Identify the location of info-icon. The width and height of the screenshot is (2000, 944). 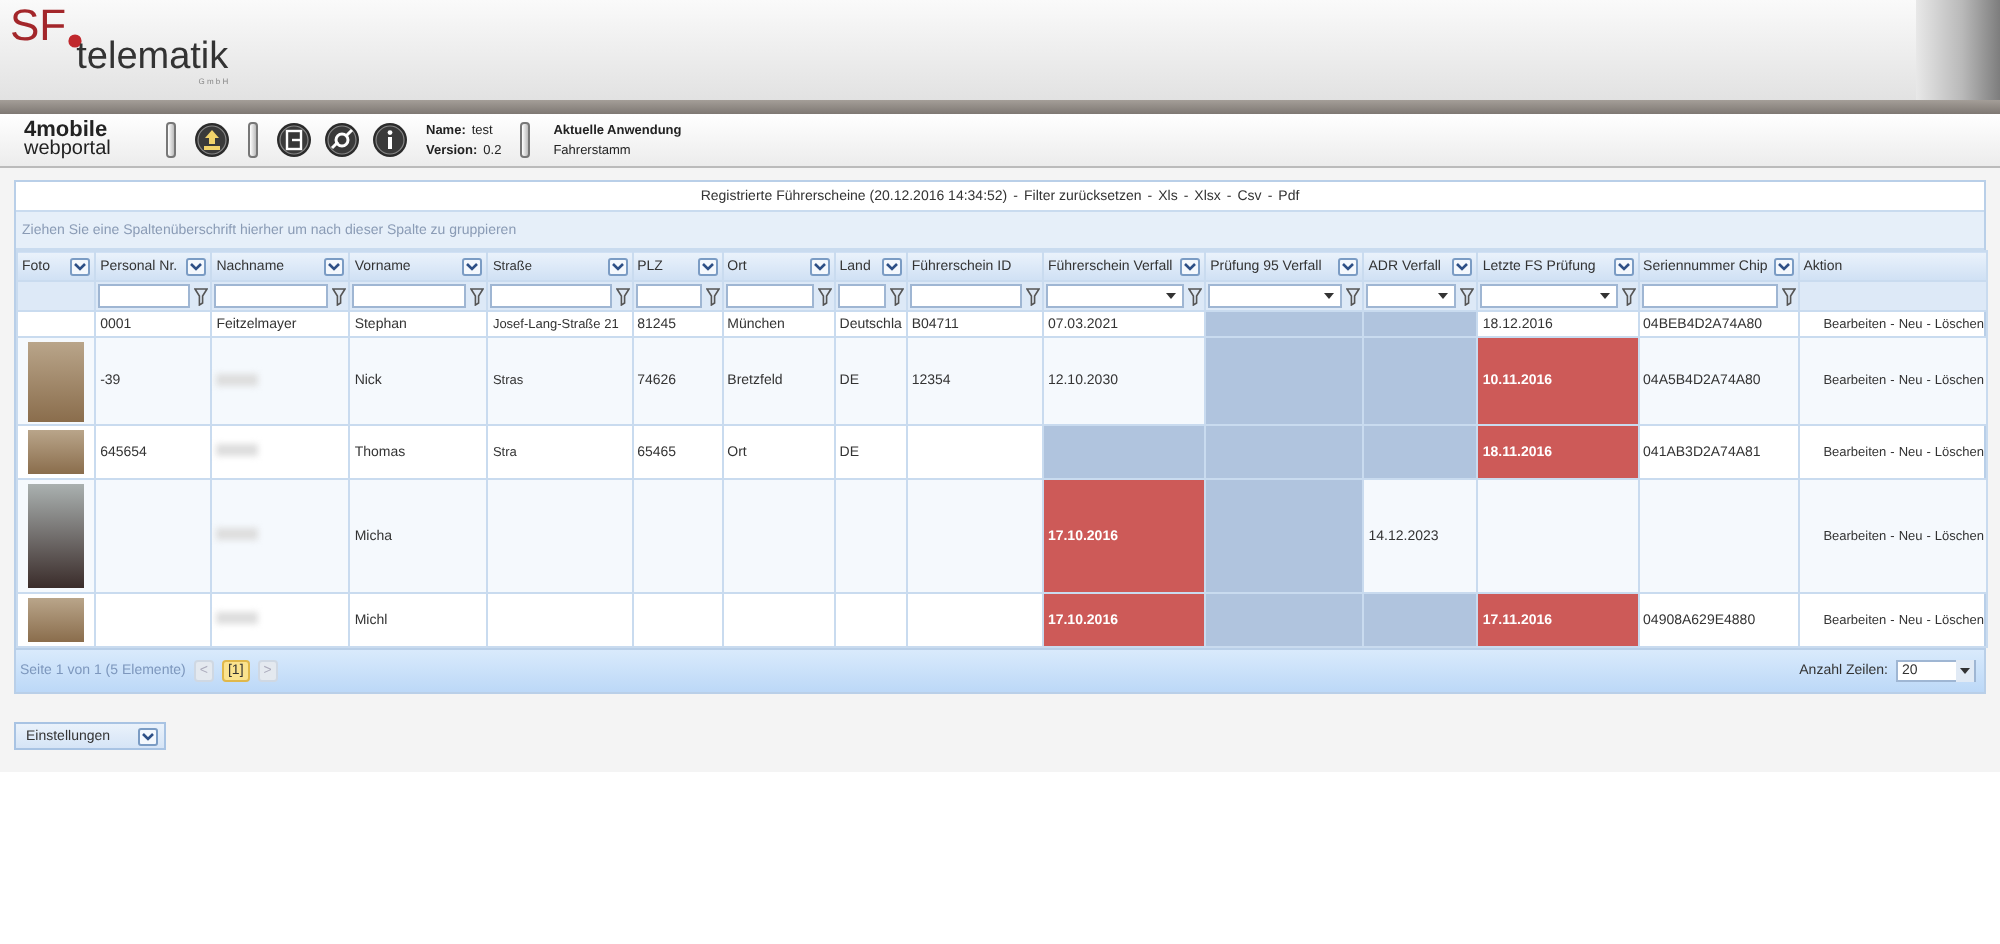
(390, 140).